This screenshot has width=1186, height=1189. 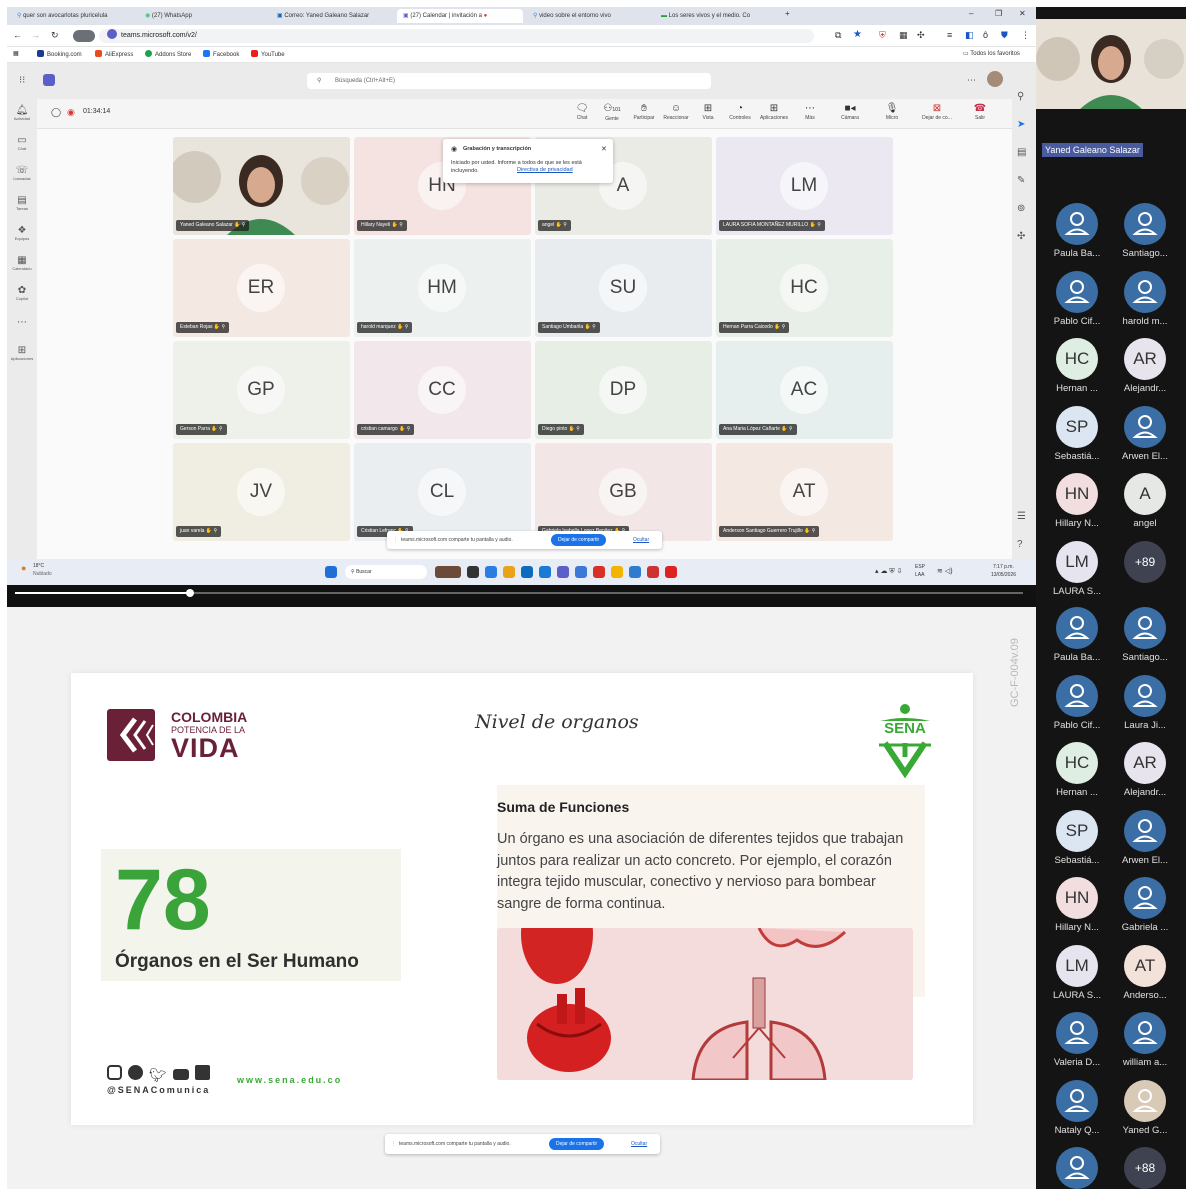 What do you see at coordinates (787, 13) in the screenshot?
I see `new-tab-button: +` at bounding box center [787, 13].